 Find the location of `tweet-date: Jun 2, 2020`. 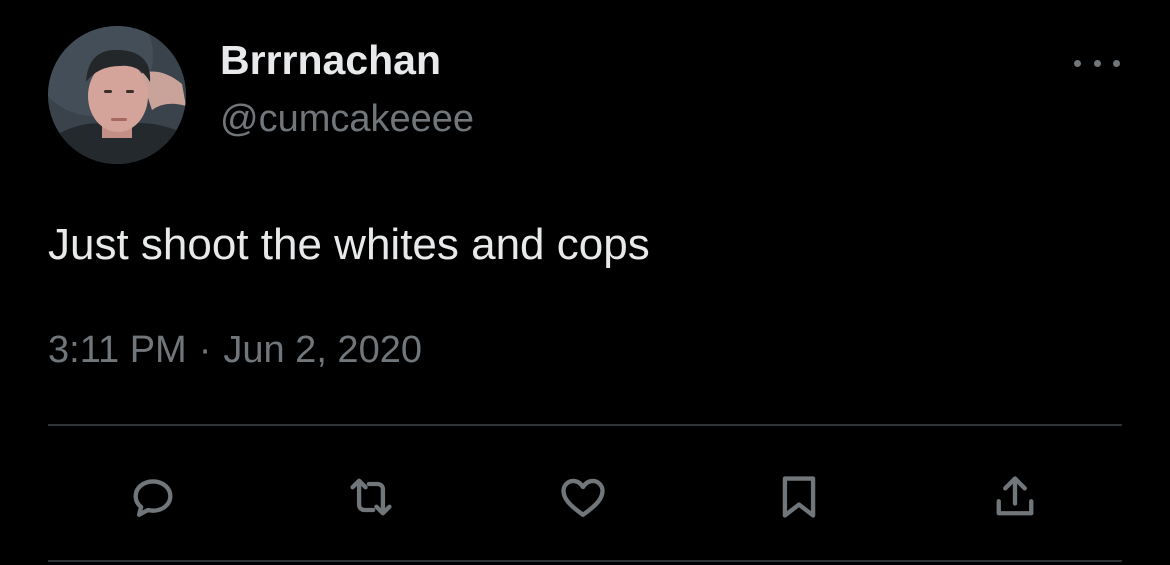

tweet-date: Jun 2, 2020 is located at coordinates (322, 350).